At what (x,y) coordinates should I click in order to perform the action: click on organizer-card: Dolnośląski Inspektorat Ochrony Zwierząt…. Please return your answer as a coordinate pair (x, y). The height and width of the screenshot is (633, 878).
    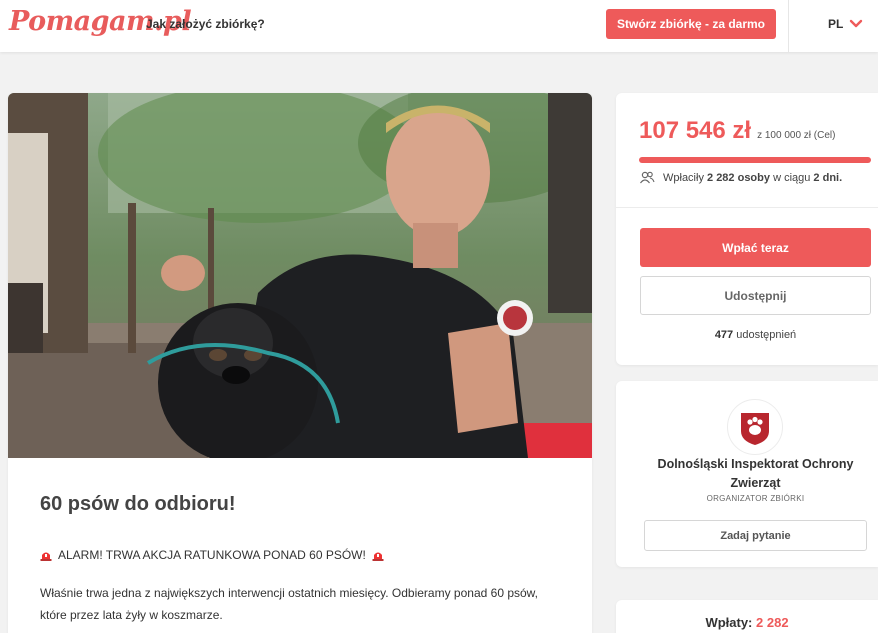
    Looking at the image, I should click on (747, 474).